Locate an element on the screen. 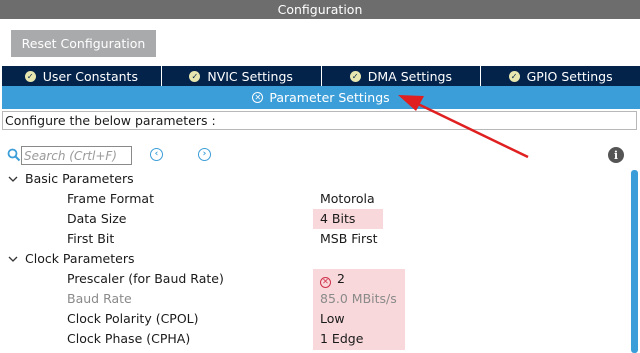 The image size is (640, 353). chevron-right-icon: › is located at coordinates (204, 154).